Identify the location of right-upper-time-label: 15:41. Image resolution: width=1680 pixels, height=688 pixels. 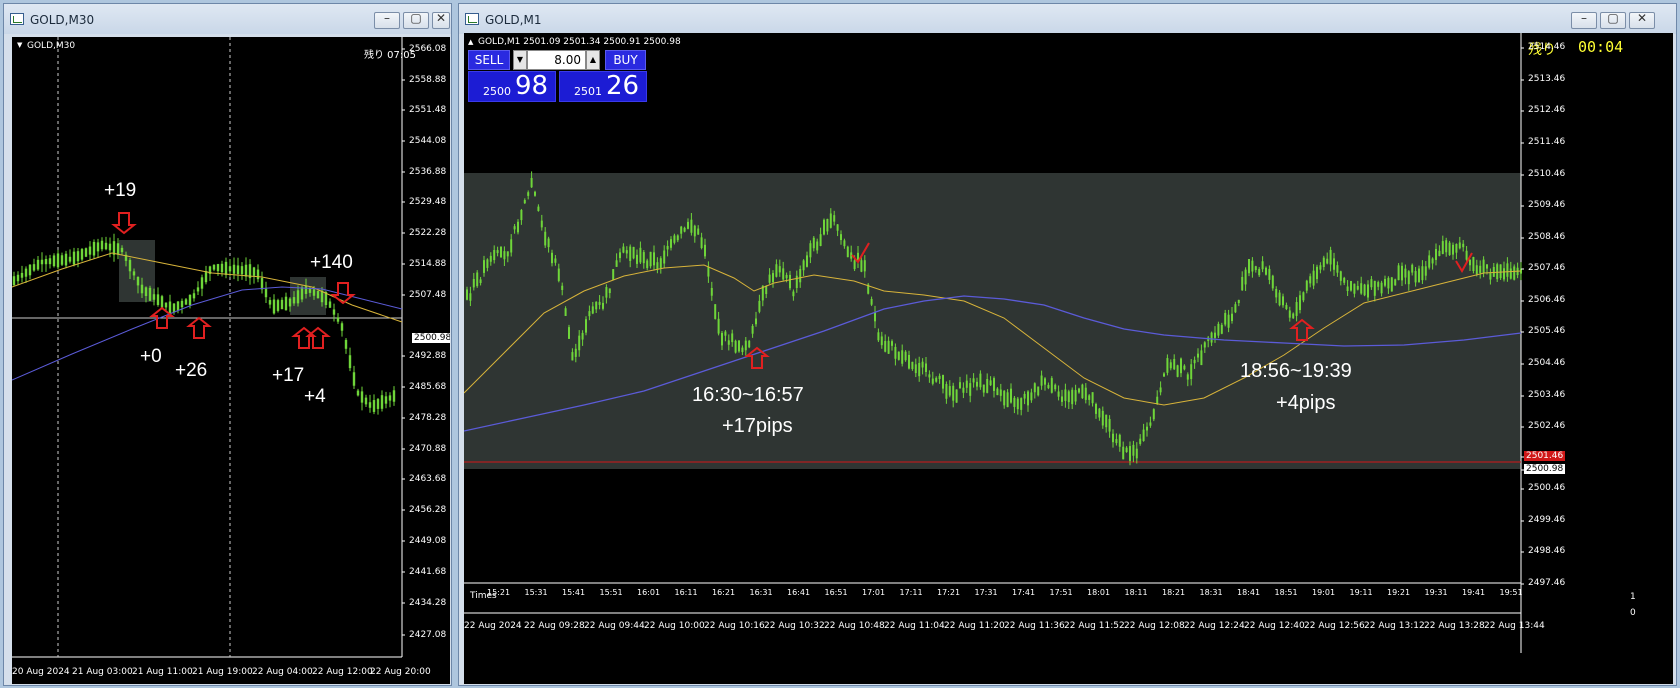
(574, 592).